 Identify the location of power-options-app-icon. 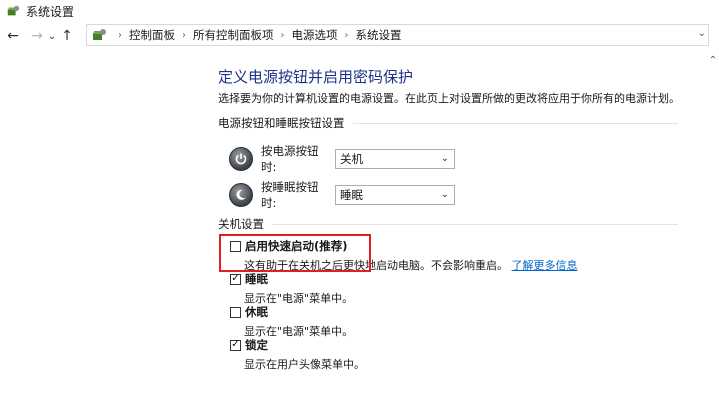
(13, 10).